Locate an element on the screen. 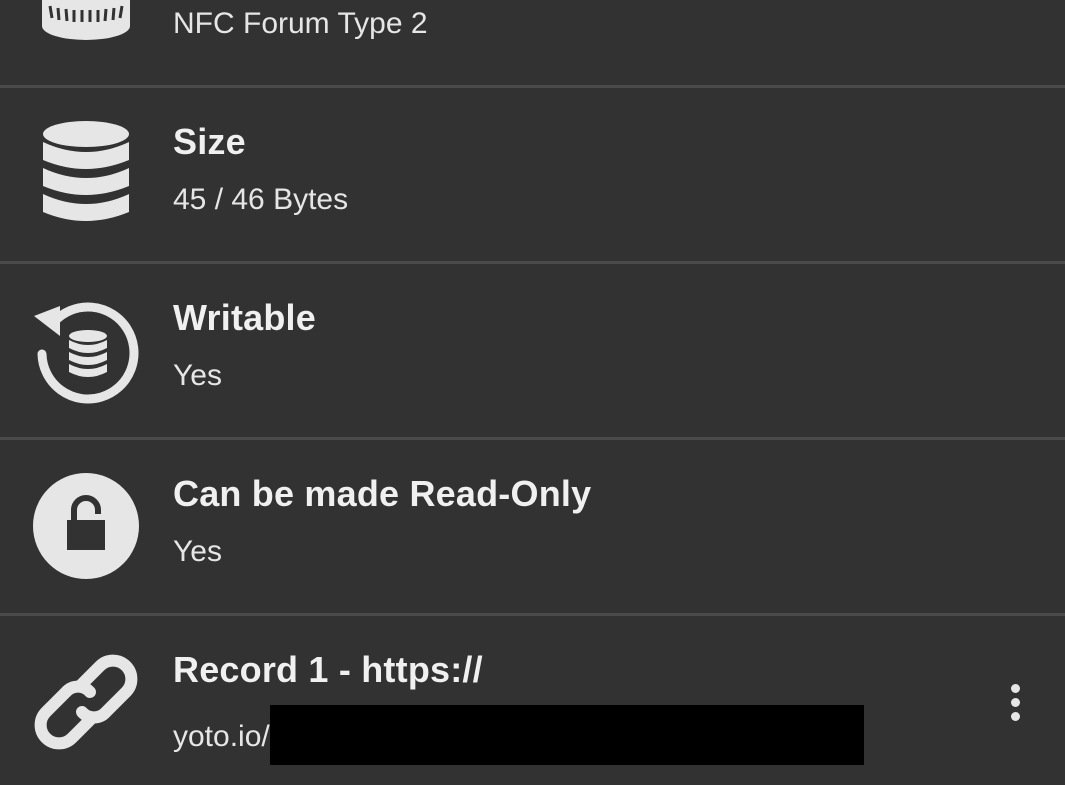 The image size is (1065, 785). size-title: Size is located at coordinates (209, 141).